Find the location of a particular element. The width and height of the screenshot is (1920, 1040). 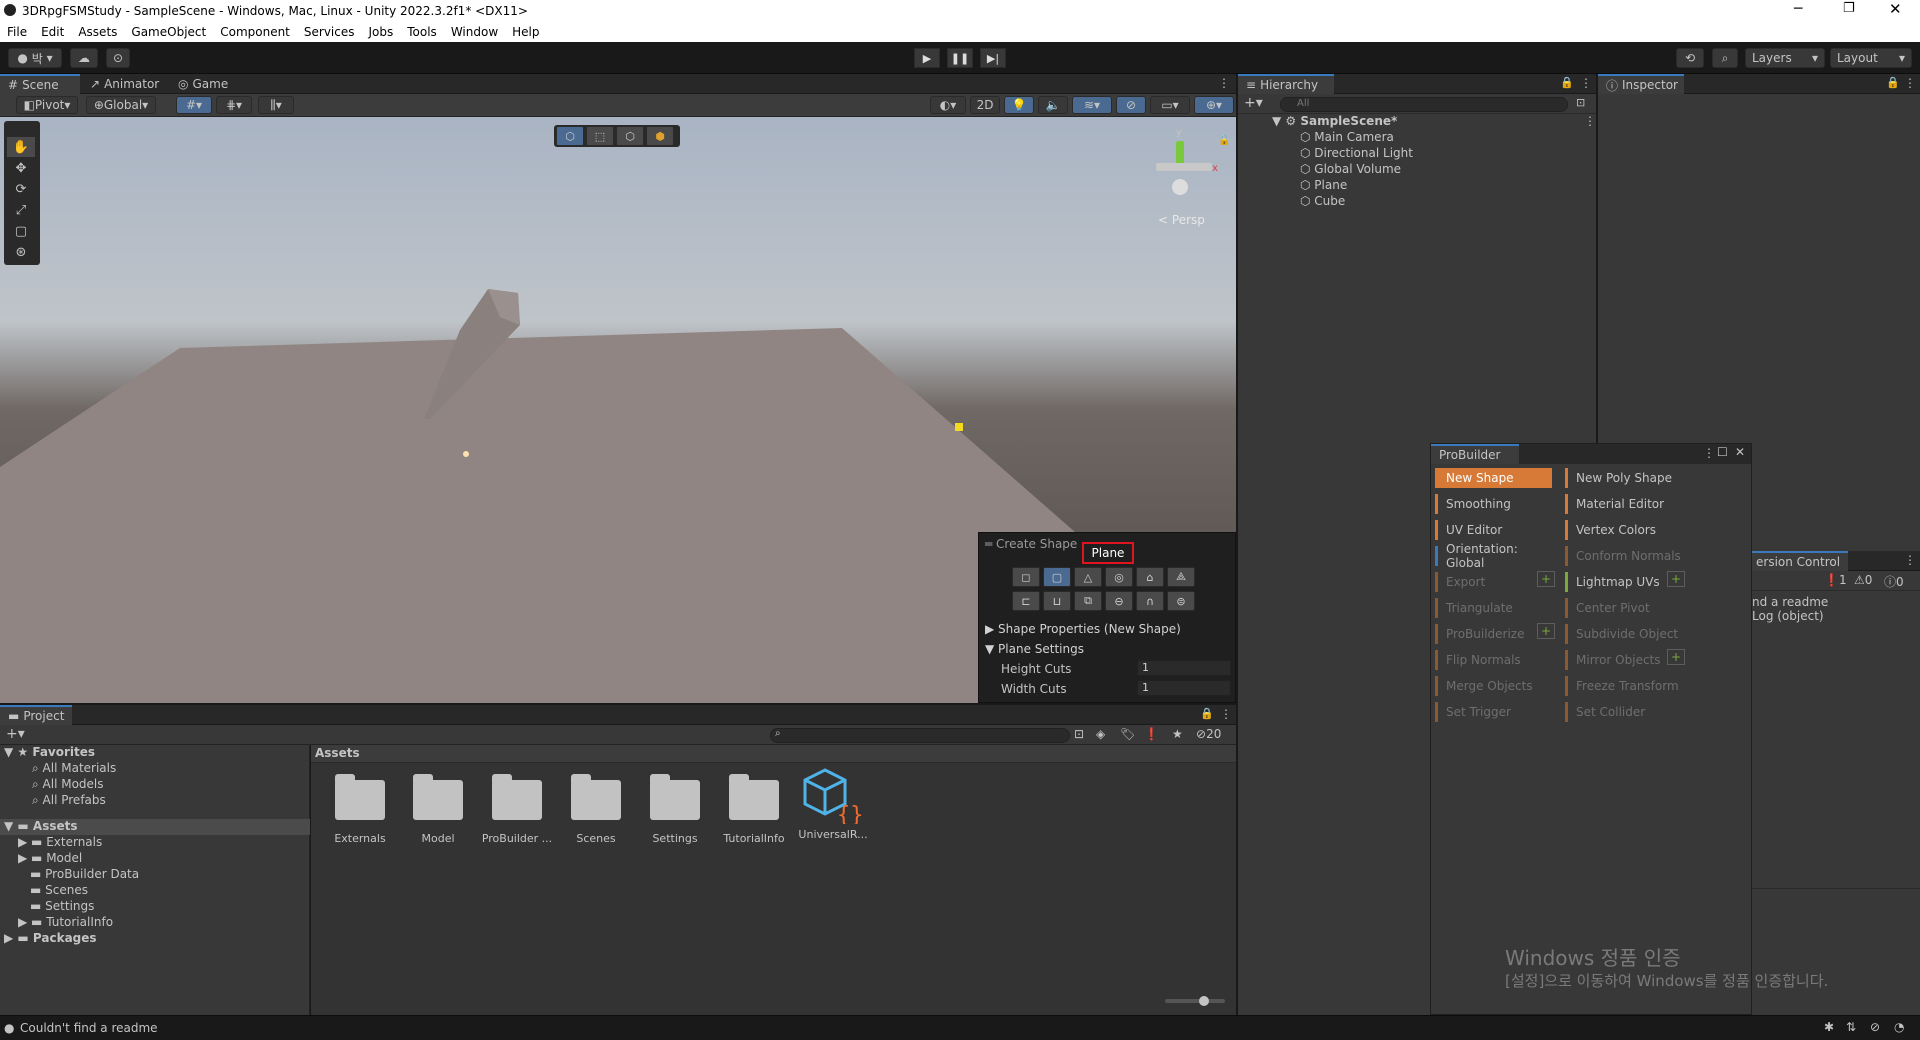

assets-folder: ▼ ▬ Assets is located at coordinates (155, 827).